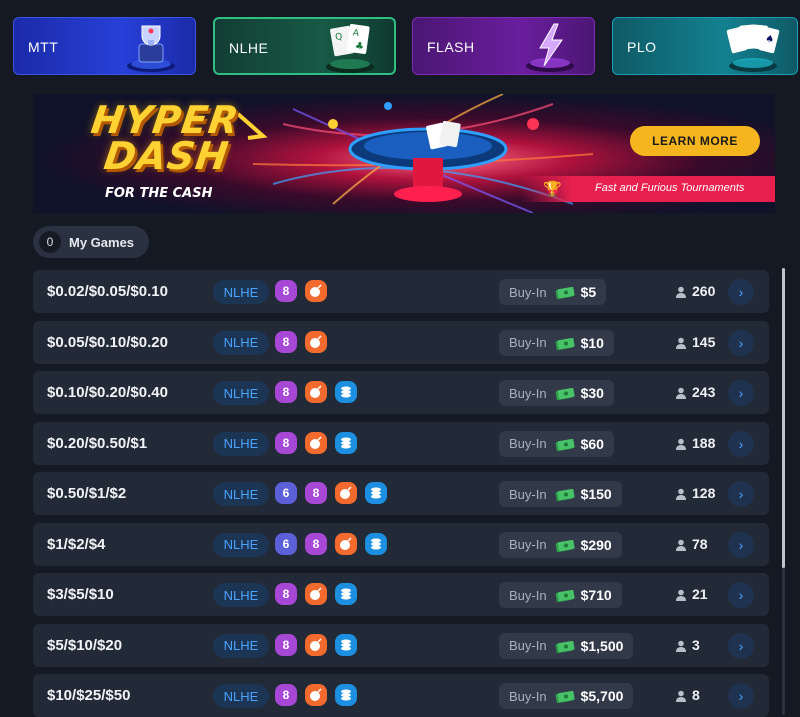  Describe the element at coordinates (695, 141) in the screenshot. I see `learn-more-button: LEARN MORE` at that location.